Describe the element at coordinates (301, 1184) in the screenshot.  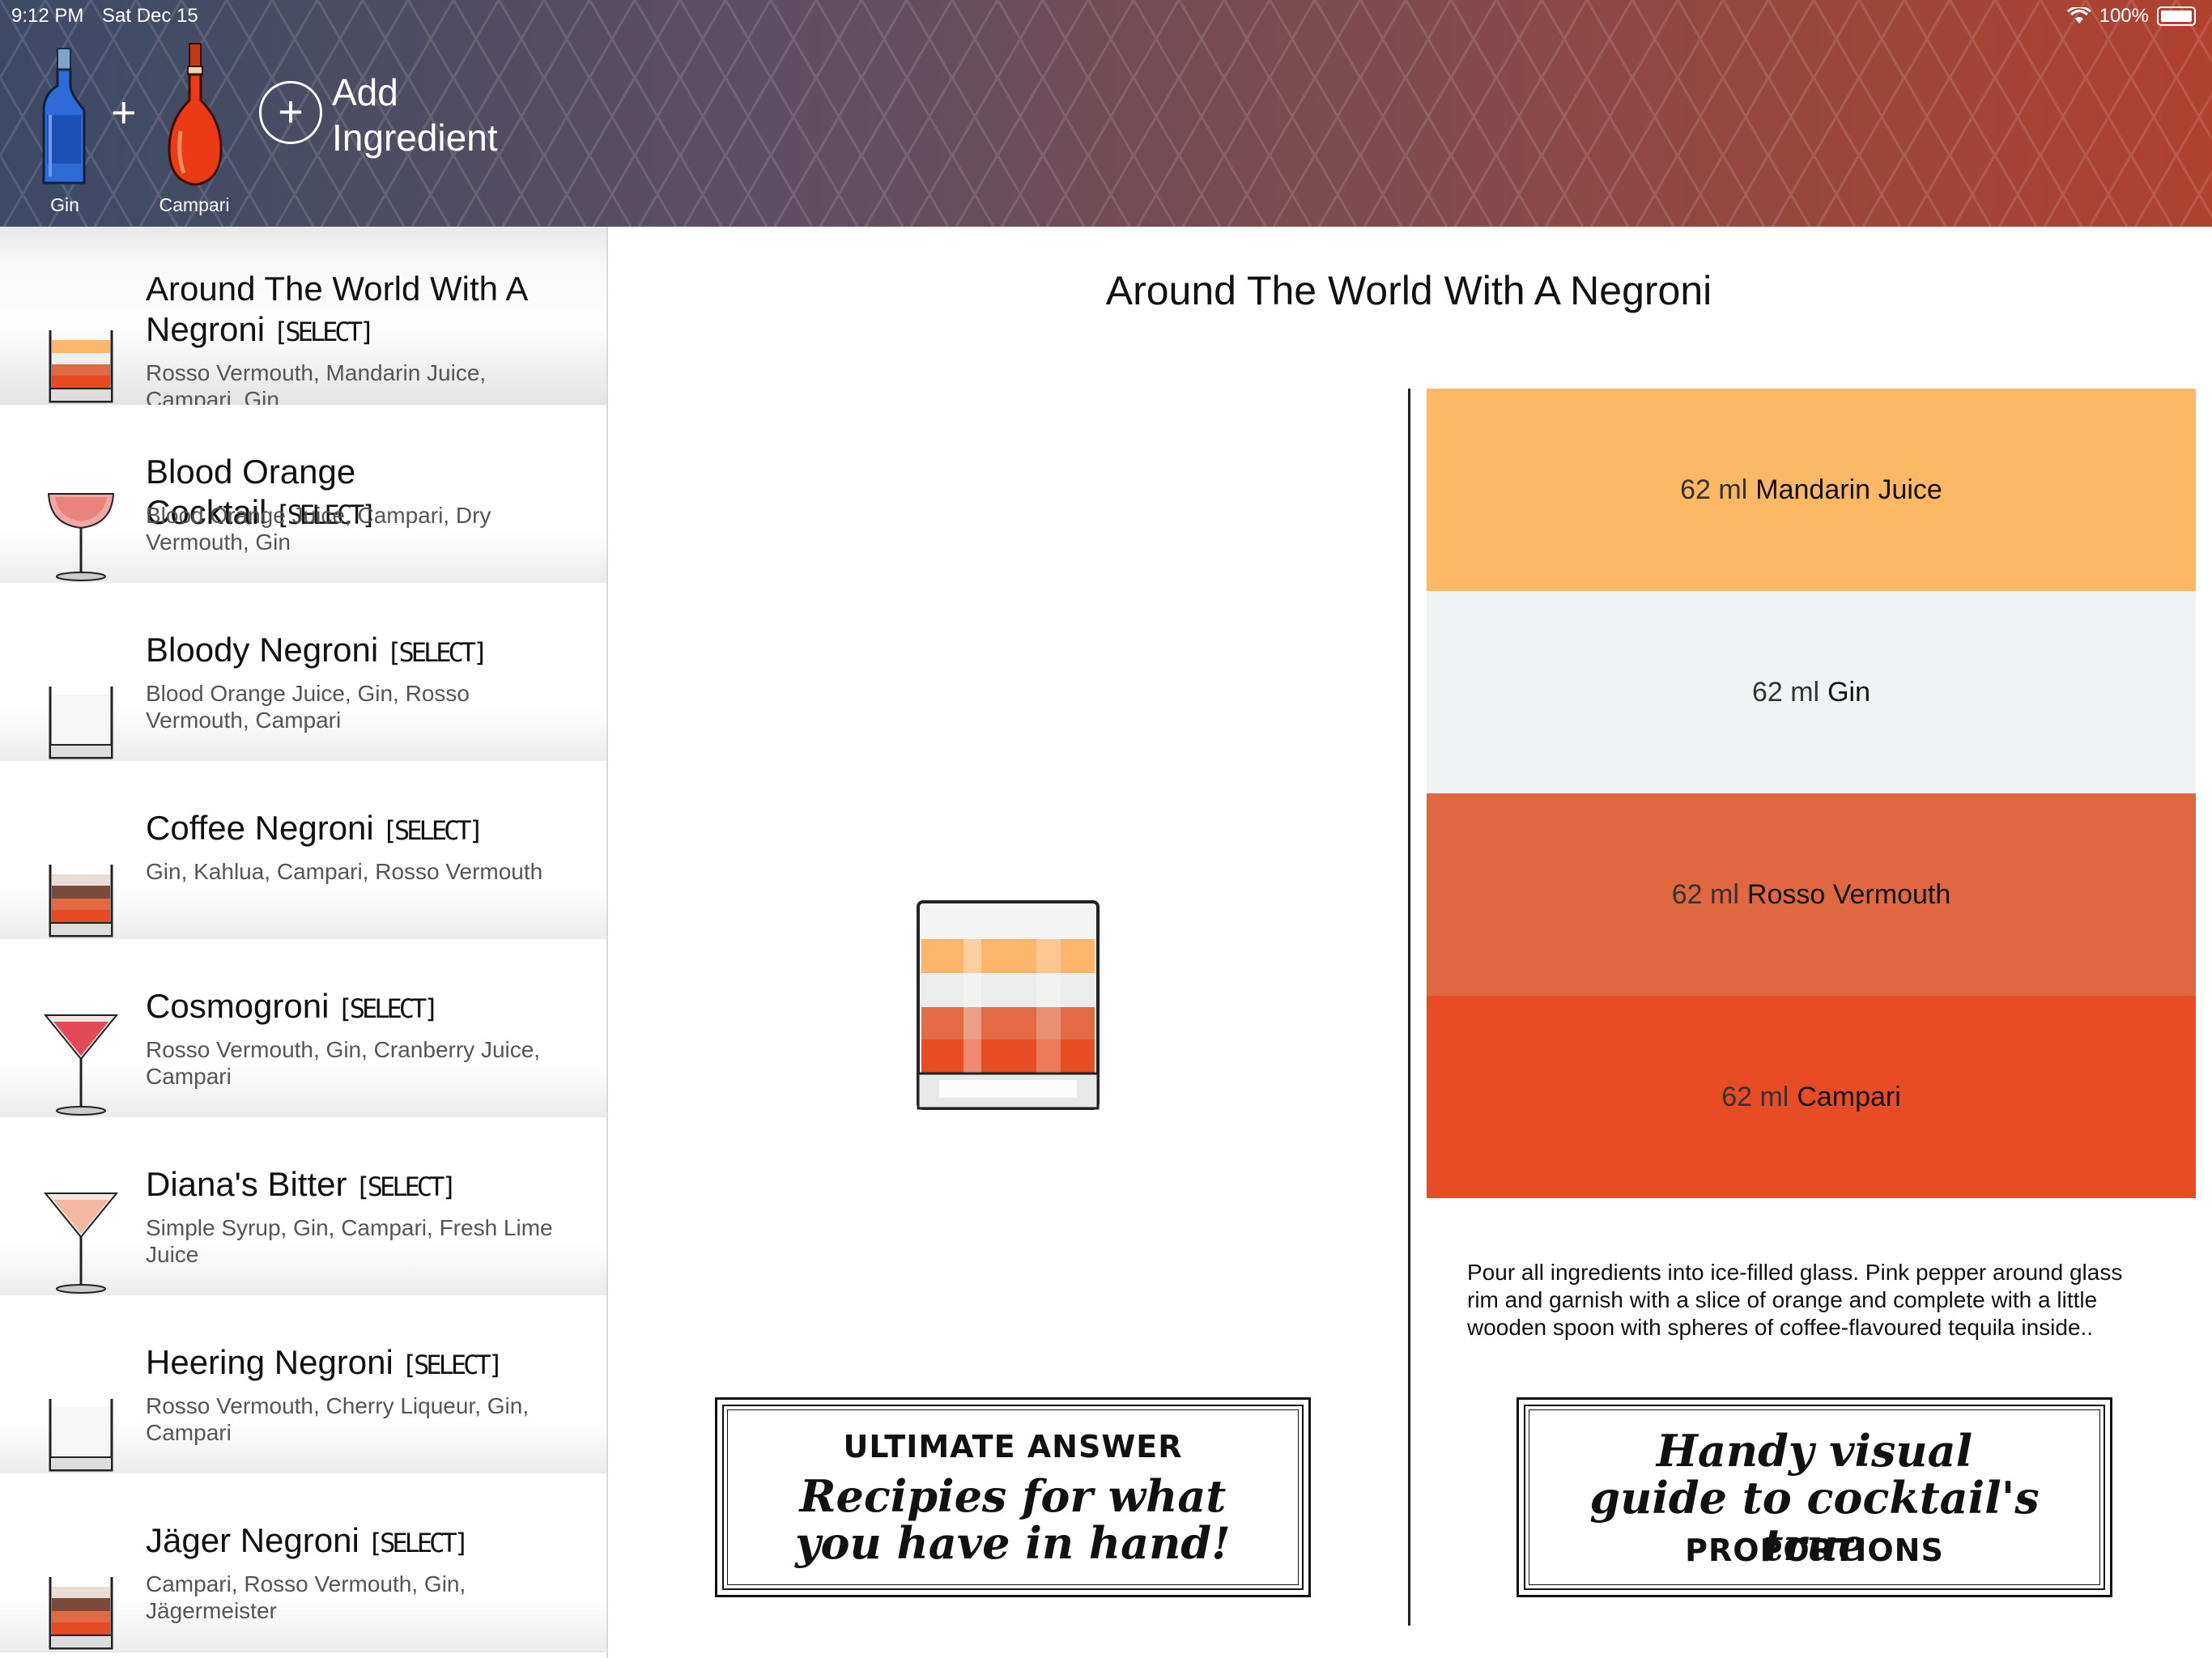
I see `recipe-title: Diana's Bitter [SELECT]` at that location.